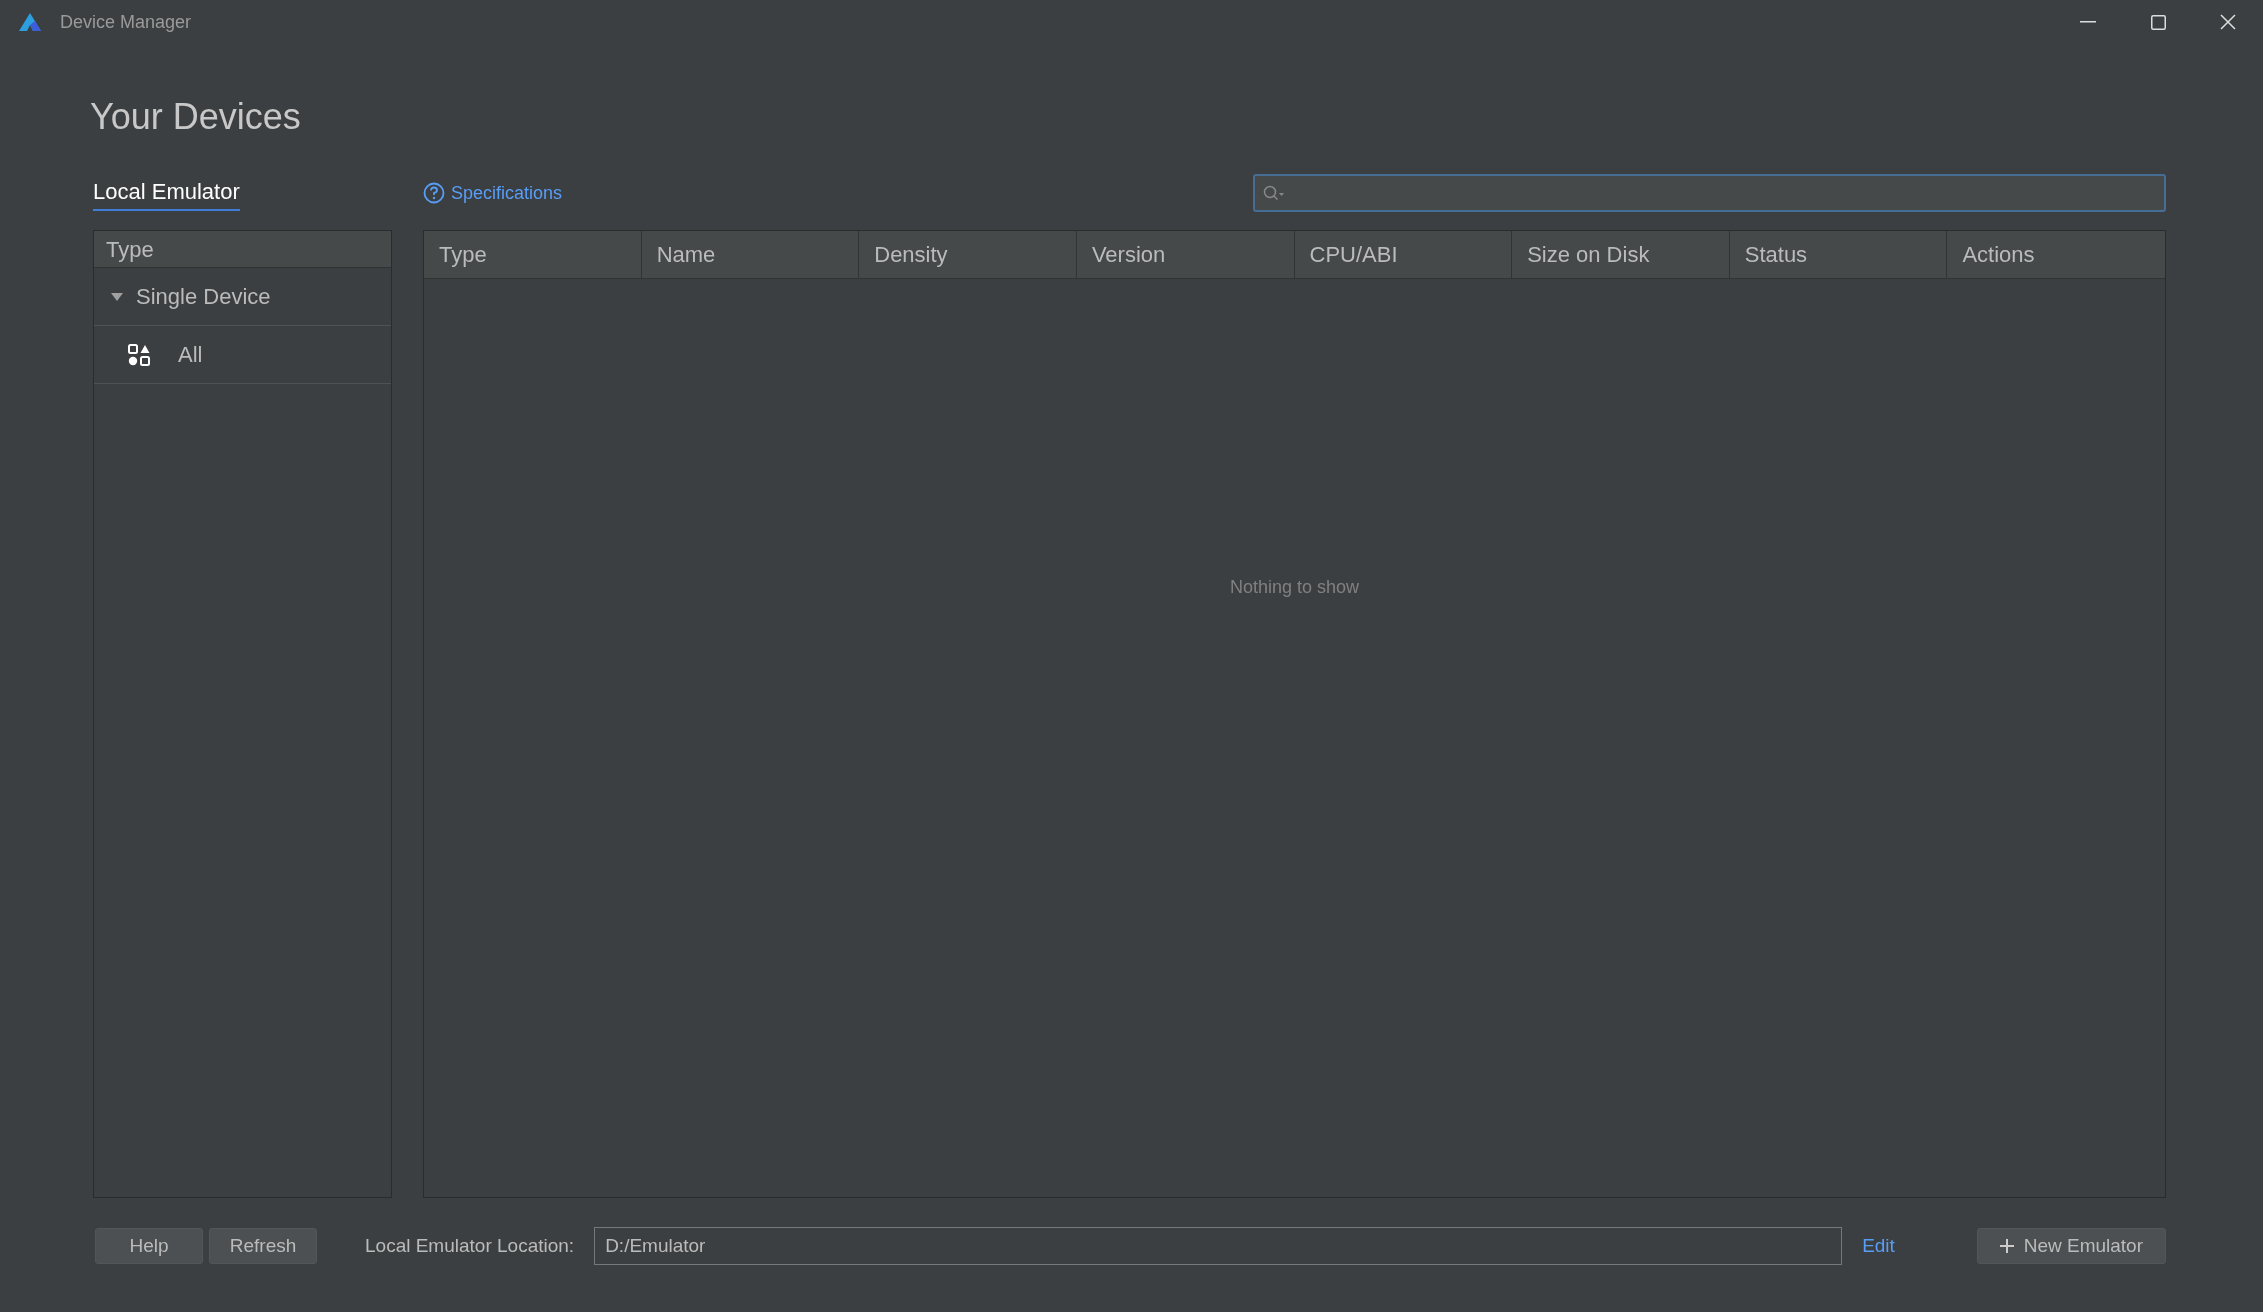 The height and width of the screenshot is (1312, 2263). I want to click on column-header: Size on Disk, so click(1621, 254).